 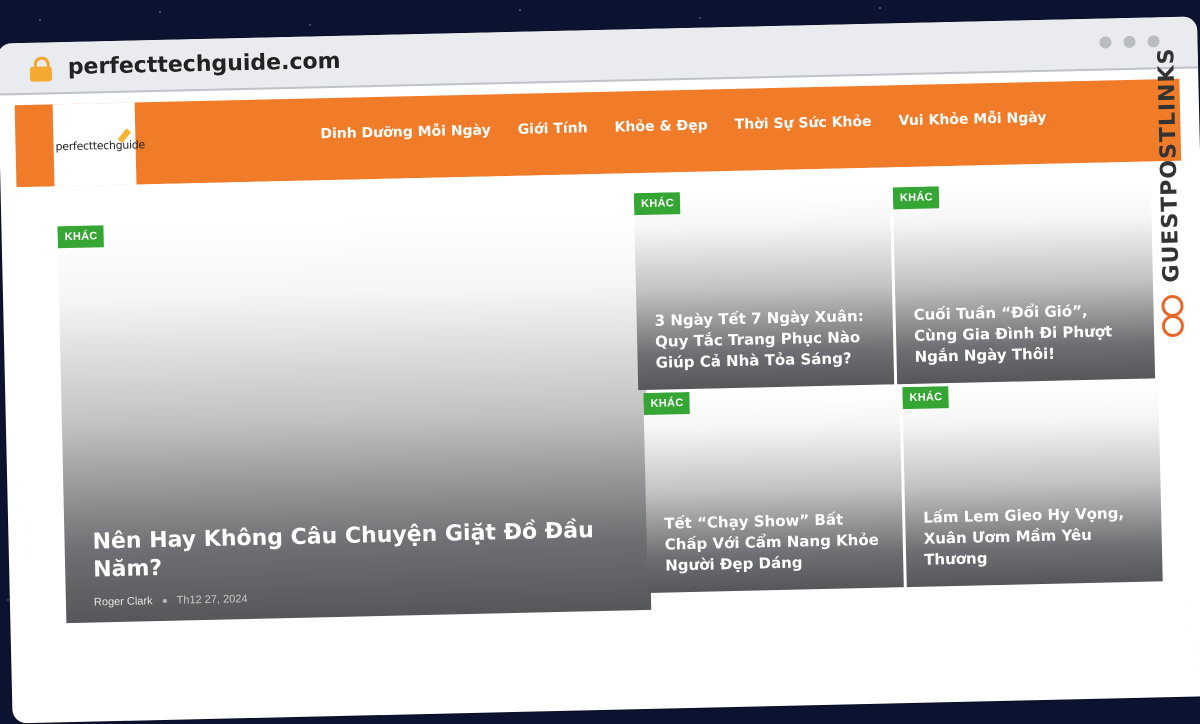 I want to click on menu-item-thoi-su: Thời Sự Sức Khỏe, so click(x=803, y=123).